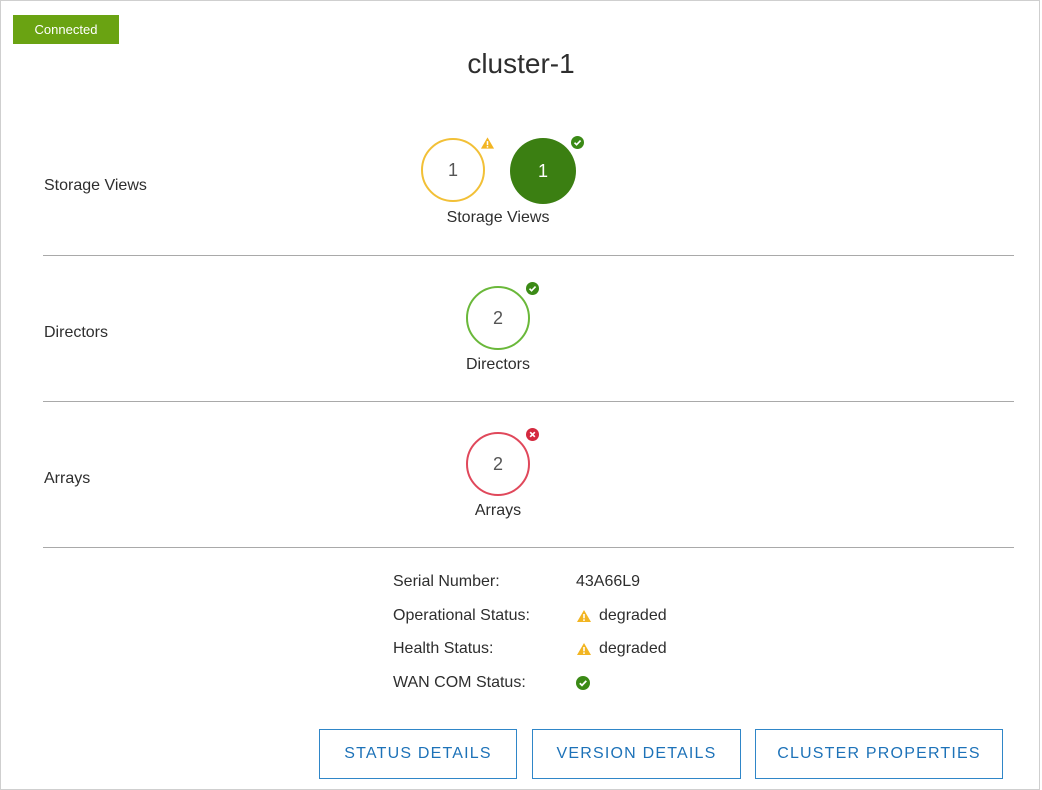  Describe the element at coordinates (443, 648) in the screenshot. I see `health-status-label: Health Status:` at that location.